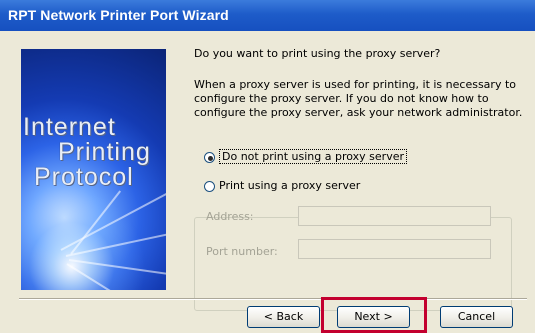  What do you see at coordinates (267, 15) in the screenshot?
I see `title-bar: RPT Network Printer Port Wizard` at bounding box center [267, 15].